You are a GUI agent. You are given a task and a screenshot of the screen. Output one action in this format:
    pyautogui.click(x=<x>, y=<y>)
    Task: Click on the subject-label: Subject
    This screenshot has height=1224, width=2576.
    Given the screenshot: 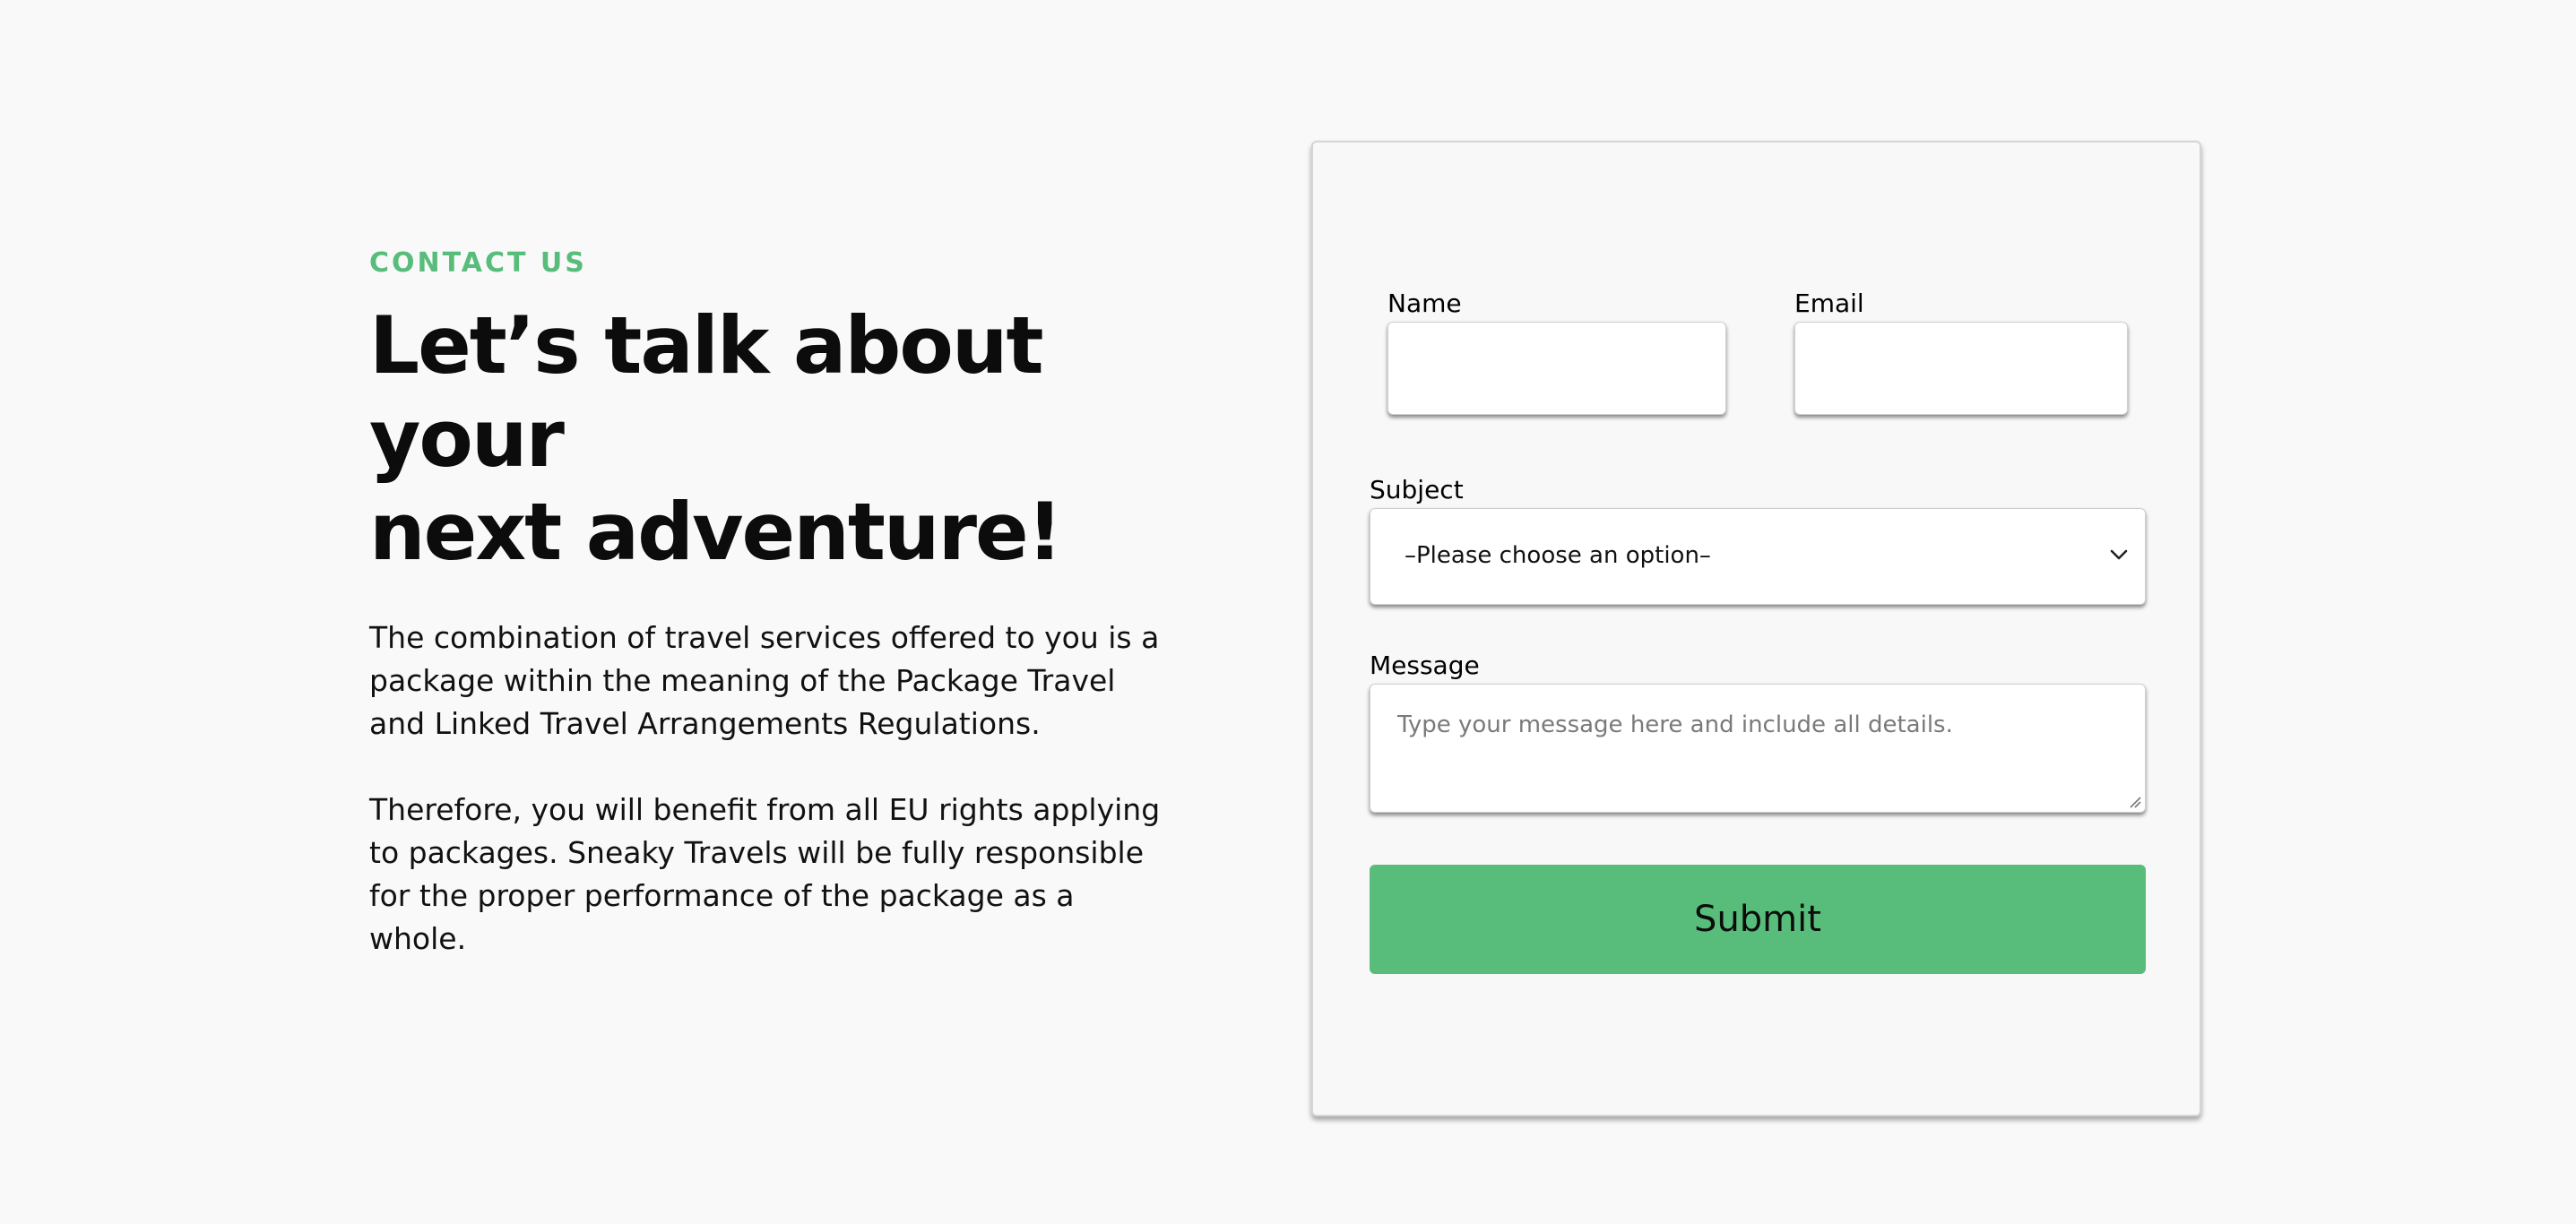 What is the action you would take?
    pyautogui.click(x=1417, y=489)
    